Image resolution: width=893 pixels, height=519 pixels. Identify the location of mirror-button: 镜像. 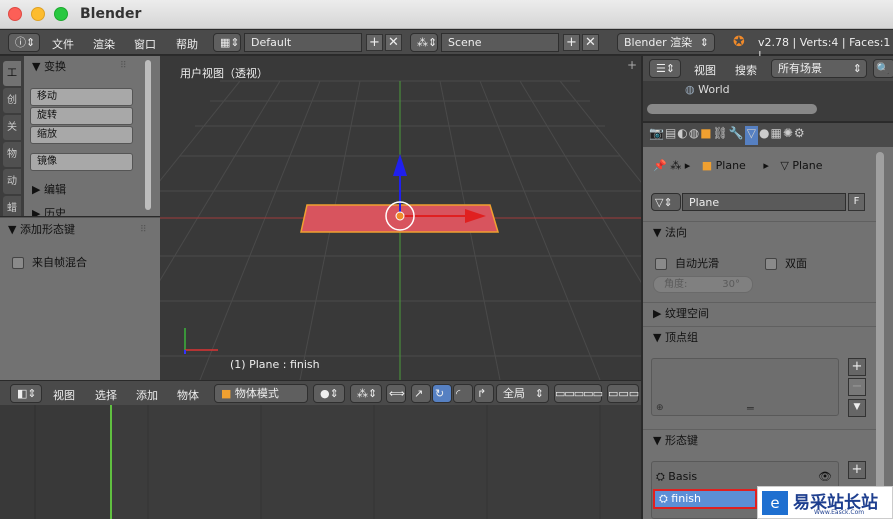
(81, 162).